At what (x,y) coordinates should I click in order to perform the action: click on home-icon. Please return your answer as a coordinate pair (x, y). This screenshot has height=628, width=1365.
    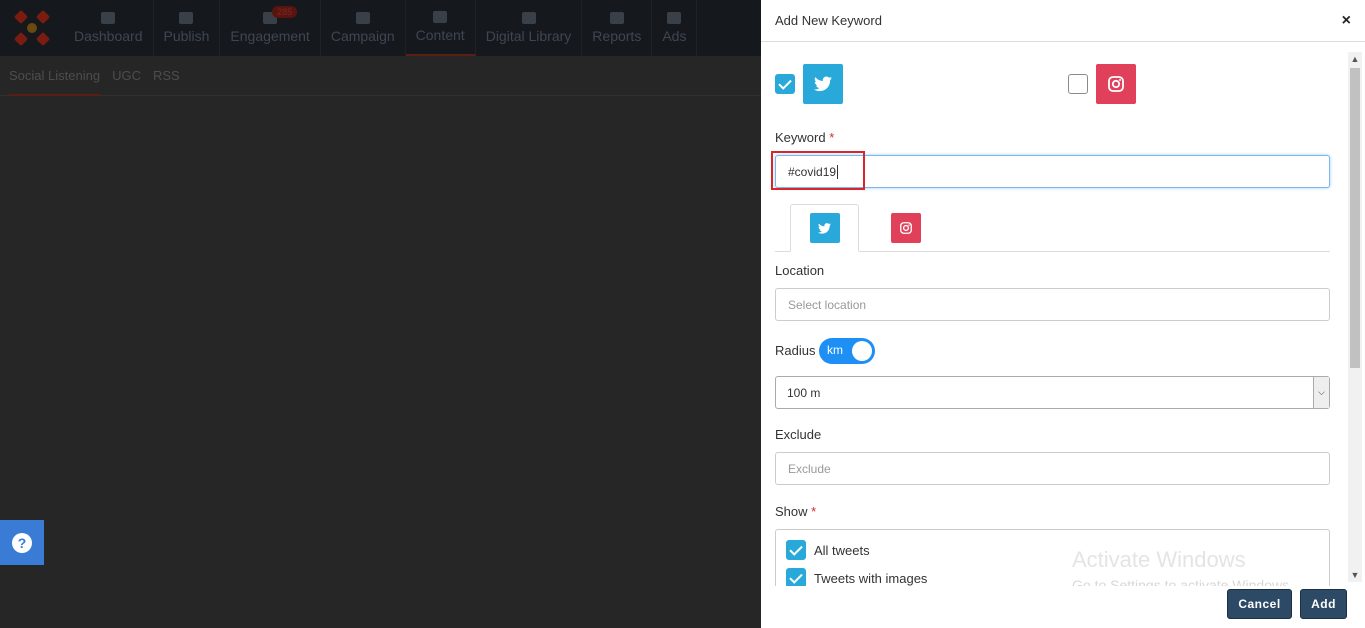
    Looking at the image, I should click on (108, 18).